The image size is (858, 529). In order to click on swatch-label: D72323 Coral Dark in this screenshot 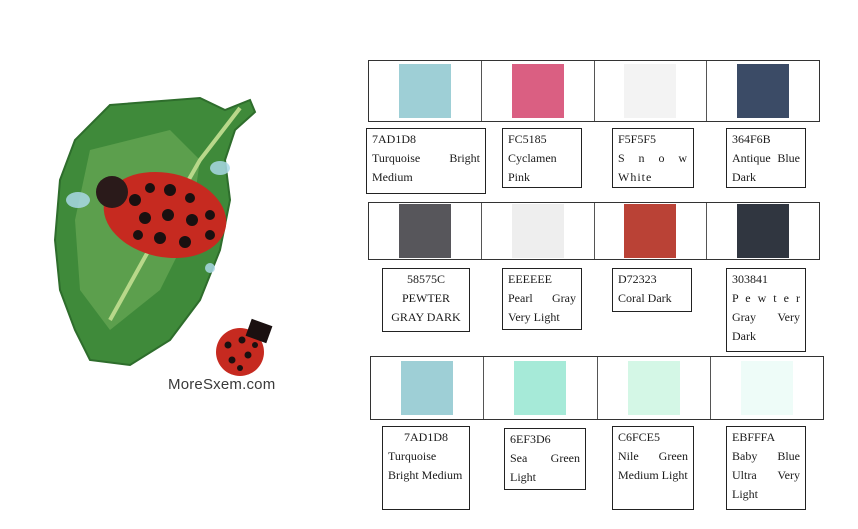, I will do `click(652, 290)`.